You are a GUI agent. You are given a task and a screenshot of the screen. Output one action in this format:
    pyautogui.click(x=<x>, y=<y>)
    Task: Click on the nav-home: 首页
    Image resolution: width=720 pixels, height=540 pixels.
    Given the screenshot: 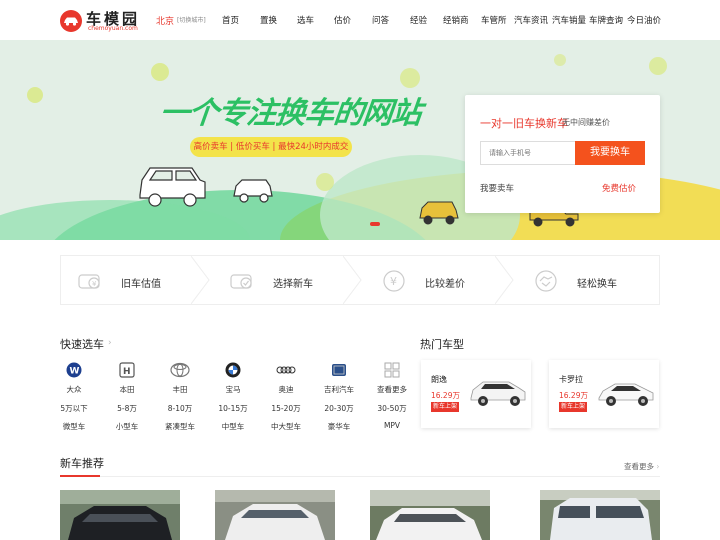 What is the action you would take?
    pyautogui.click(x=230, y=20)
    